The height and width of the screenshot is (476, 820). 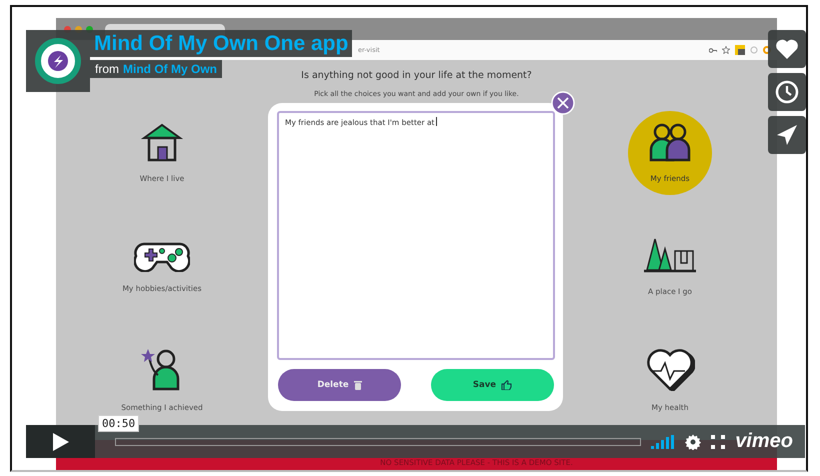 What do you see at coordinates (740, 50) in the screenshot?
I see `extension-icon` at bounding box center [740, 50].